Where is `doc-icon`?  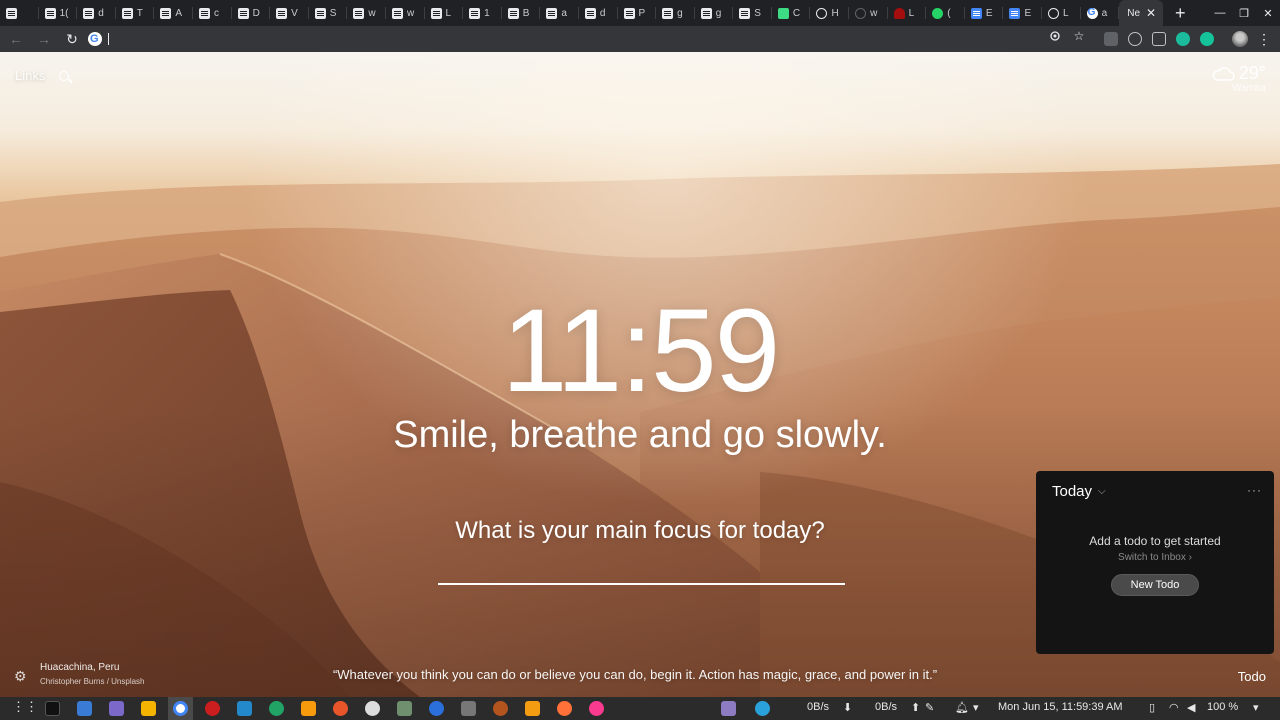
doc-icon is located at coordinates (706, 13).